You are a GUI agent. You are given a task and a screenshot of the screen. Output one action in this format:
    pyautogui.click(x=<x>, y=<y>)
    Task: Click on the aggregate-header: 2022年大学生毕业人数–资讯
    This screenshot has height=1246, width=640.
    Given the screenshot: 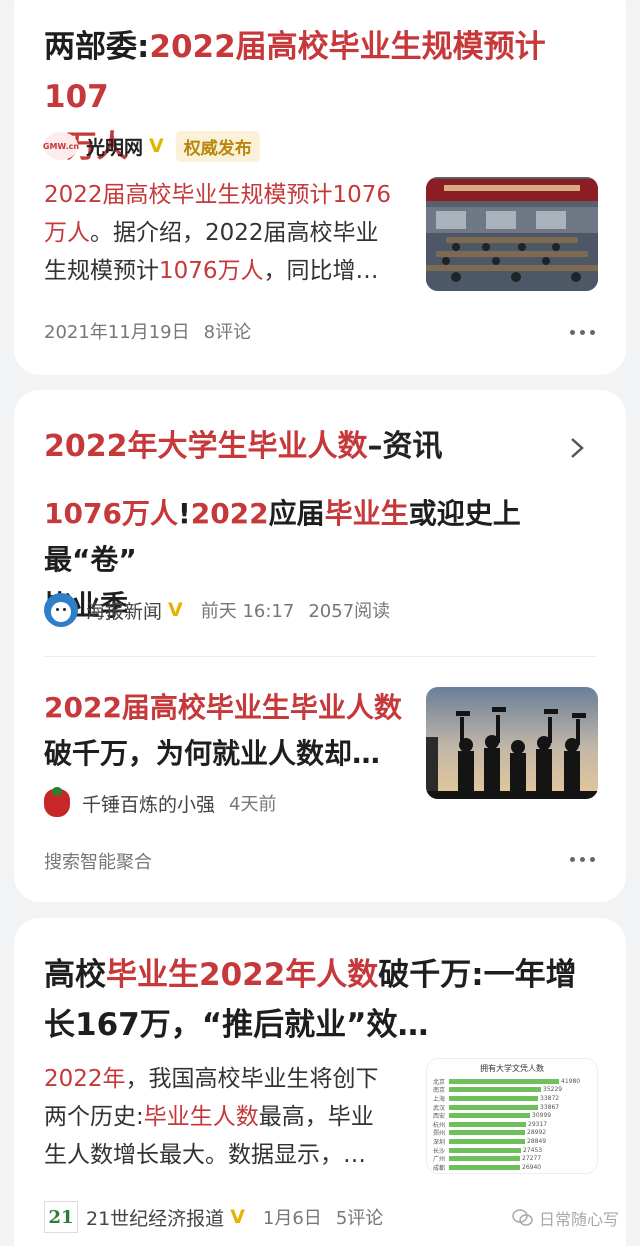 What is the action you would take?
    pyautogui.click(x=324, y=447)
    